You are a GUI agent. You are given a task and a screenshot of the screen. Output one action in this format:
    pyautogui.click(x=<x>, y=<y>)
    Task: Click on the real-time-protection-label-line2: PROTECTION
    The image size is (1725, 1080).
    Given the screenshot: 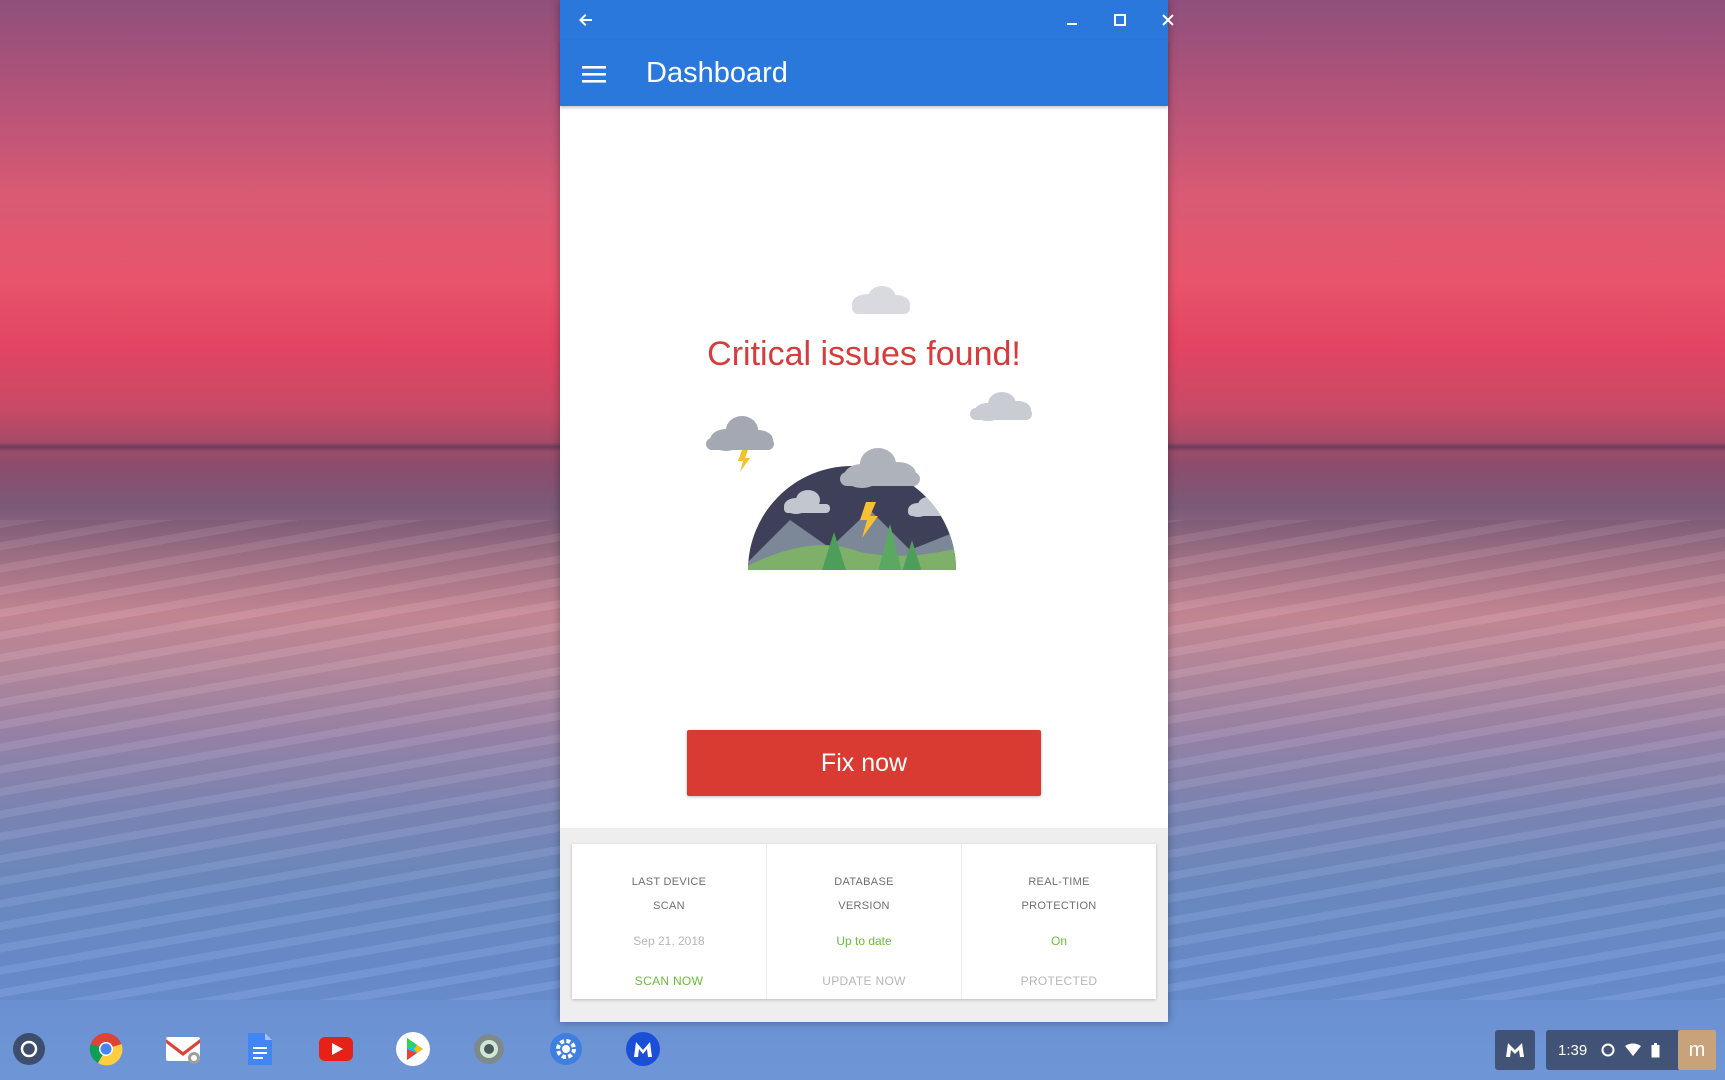 What is the action you would take?
    pyautogui.click(x=1059, y=906)
    